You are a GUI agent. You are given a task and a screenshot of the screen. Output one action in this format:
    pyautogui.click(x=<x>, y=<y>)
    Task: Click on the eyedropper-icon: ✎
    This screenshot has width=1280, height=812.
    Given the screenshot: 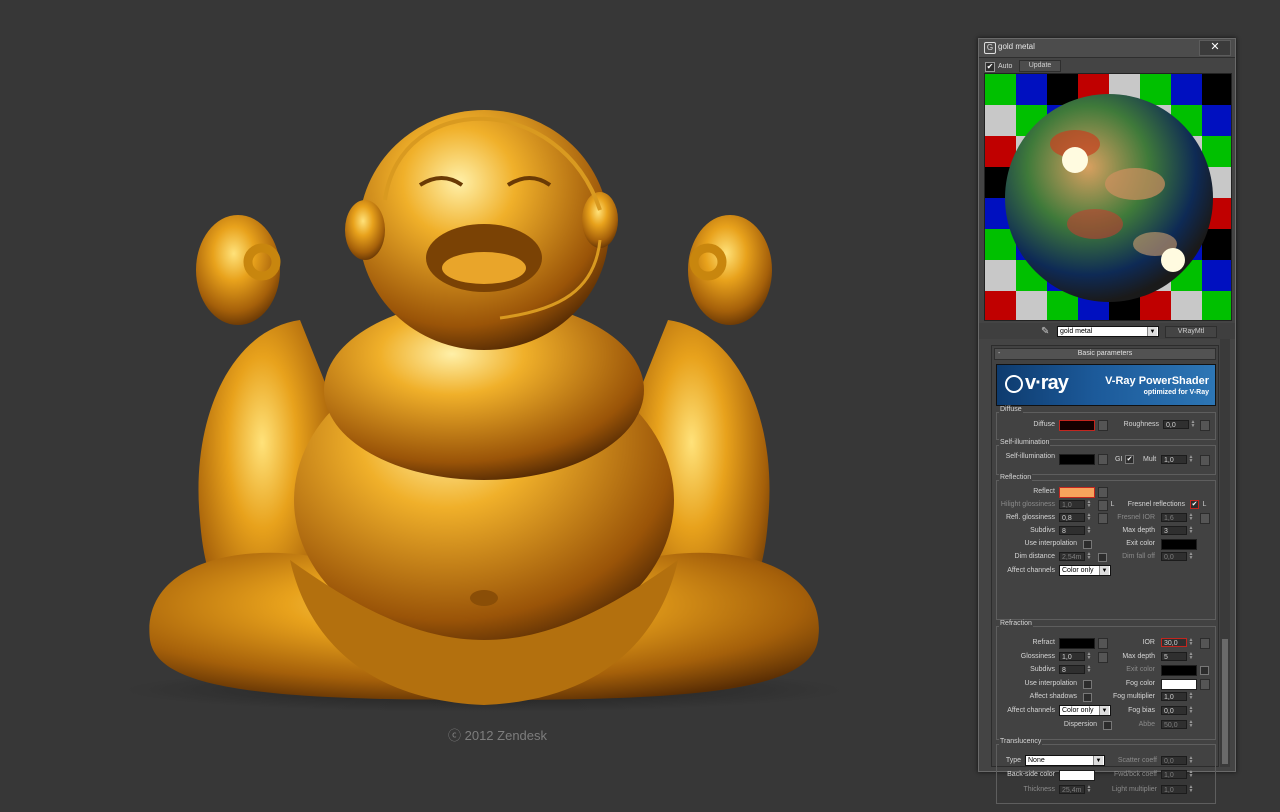 What is the action you would take?
    pyautogui.click(x=1045, y=331)
    